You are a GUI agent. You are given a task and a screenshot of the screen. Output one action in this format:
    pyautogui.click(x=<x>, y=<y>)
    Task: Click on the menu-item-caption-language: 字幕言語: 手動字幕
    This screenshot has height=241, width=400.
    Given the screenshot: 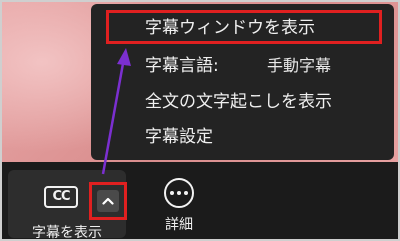 What is the action you would take?
    pyautogui.click(x=242, y=66)
    